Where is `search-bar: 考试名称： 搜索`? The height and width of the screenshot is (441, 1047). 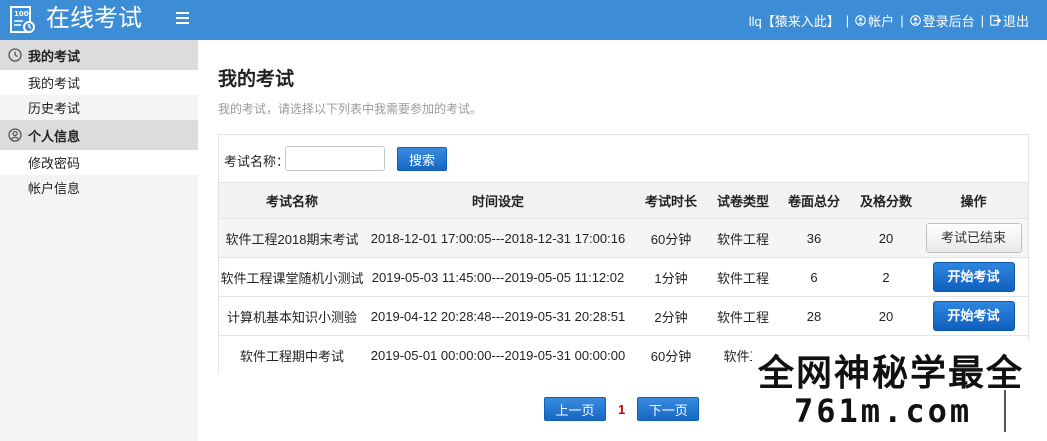 search-bar: 考试名称： 搜索 is located at coordinates (623, 158).